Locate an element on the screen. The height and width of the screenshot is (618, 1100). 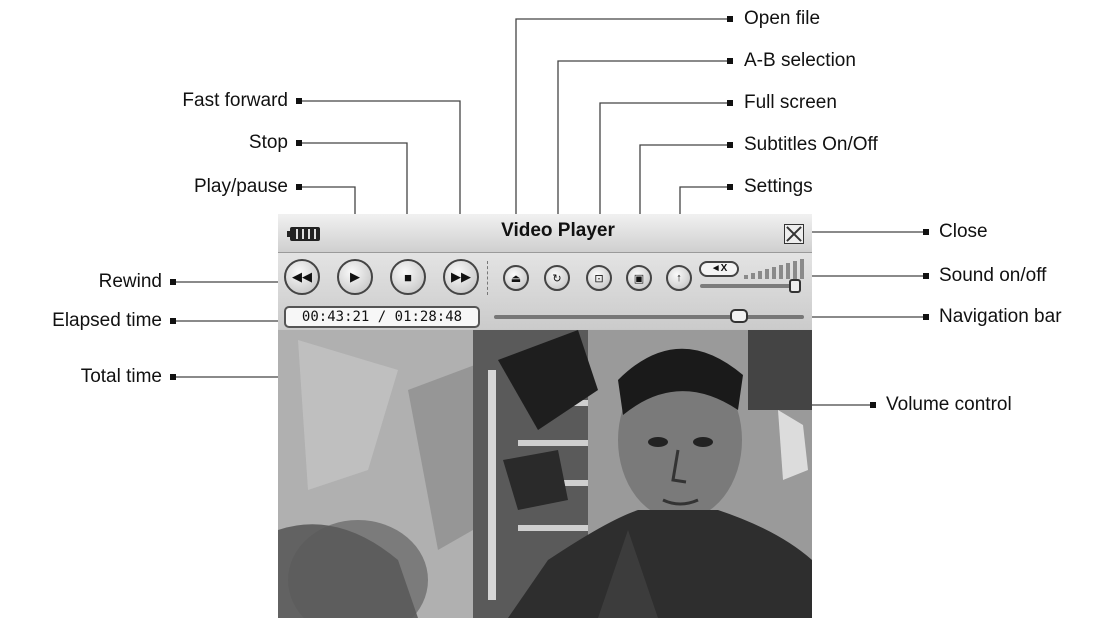
subtitles-button: ▣ is located at coordinates (639, 278).